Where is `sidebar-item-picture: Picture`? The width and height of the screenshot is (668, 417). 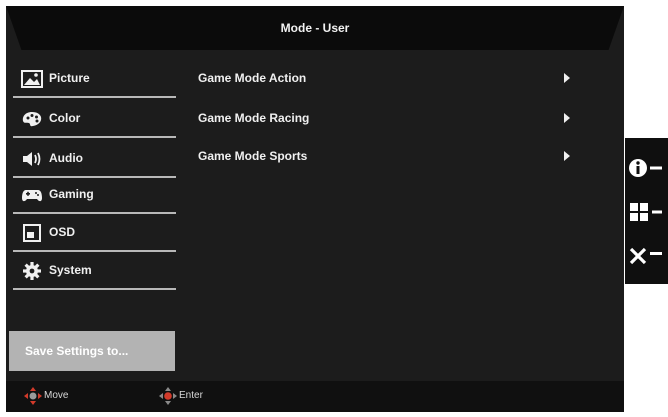 sidebar-item-picture: Picture is located at coordinates (94, 80).